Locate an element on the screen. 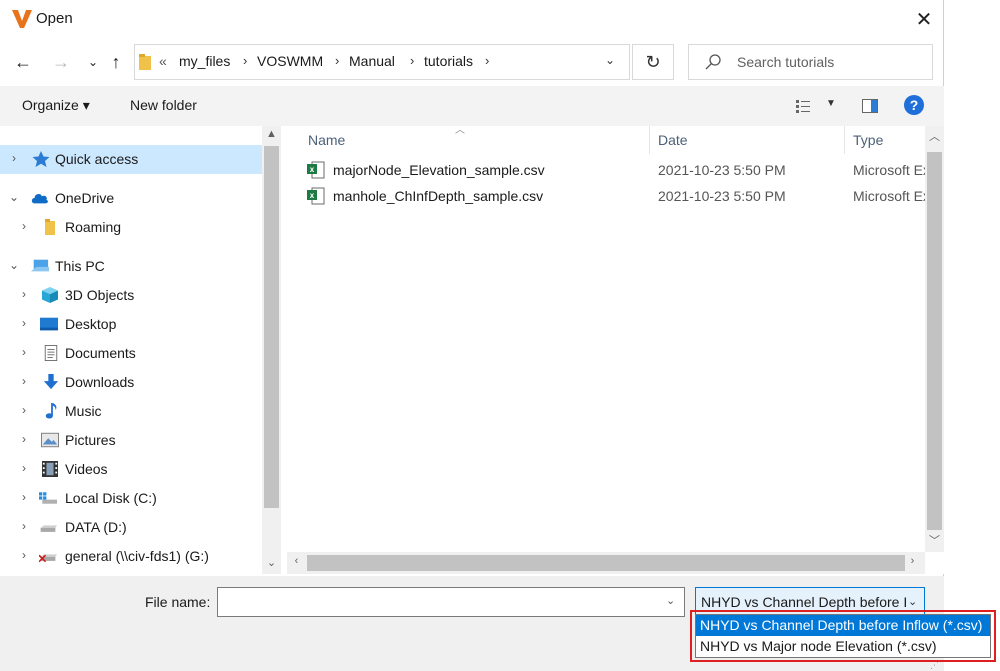 The height and width of the screenshot is (671, 1000). sidebar-item-onedrive: ⌄ OneDrive is located at coordinates (131, 198).